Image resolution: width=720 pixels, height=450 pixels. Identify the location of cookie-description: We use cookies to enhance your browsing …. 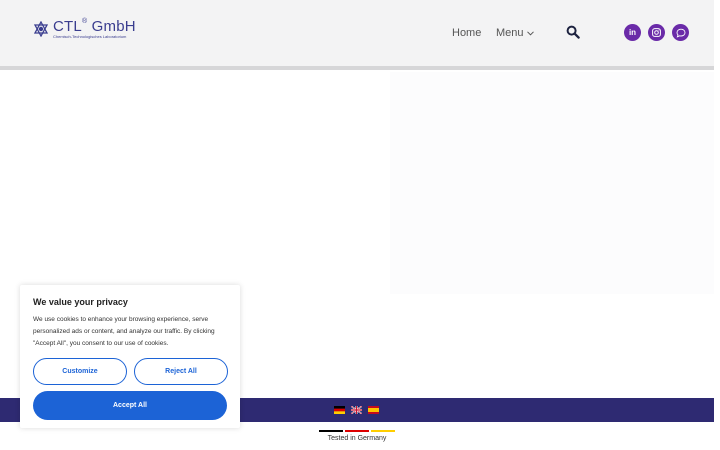
(124, 331).